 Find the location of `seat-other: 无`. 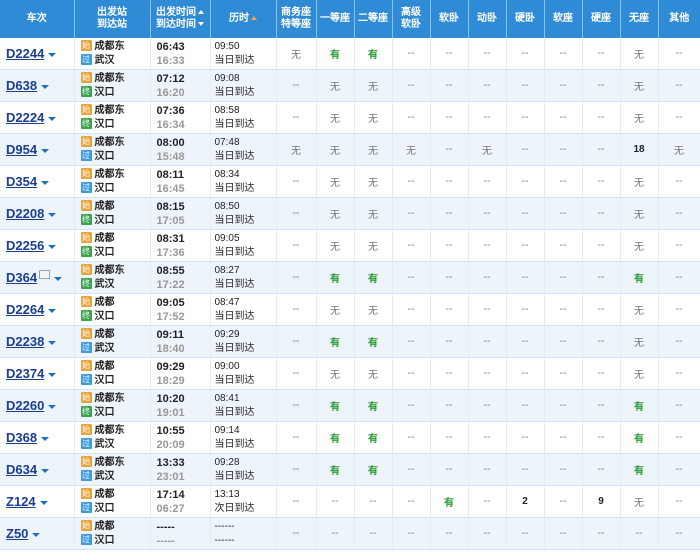

seat-other: 无 is located at coordinates (679, 149).